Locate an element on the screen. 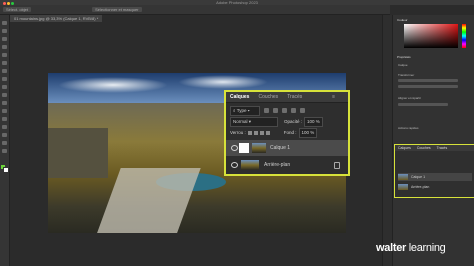 This screenshot has width=474, height=266. stamp-tool-icon is located at coordinates (4, 87).